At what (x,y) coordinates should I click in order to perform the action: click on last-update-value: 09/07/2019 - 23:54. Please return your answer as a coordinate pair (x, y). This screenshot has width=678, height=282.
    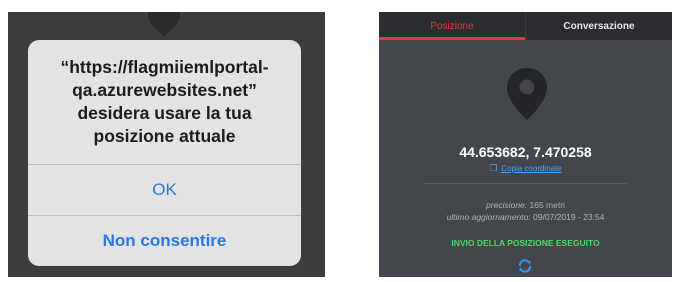
    Looking at the image, I should click on (569, 217).